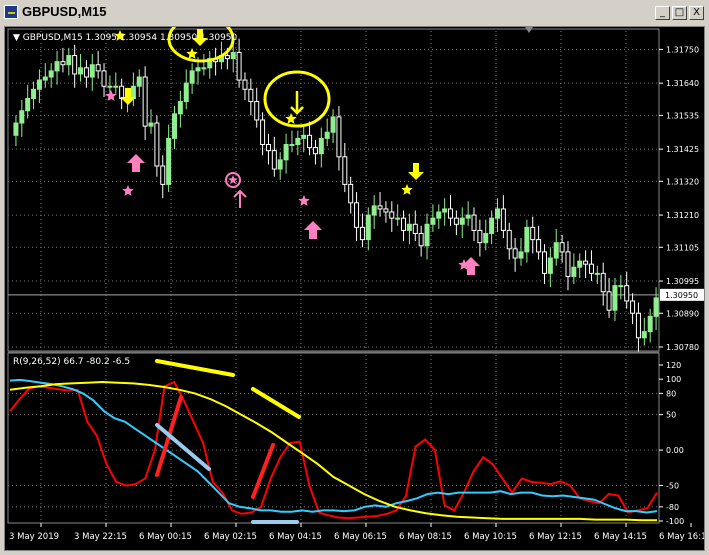 Image resolution: width=709 pixels, height=555 pixels. Describe the element at coordinates (679, 13) in the screenshot. I see `maximize-button: □` at that location.